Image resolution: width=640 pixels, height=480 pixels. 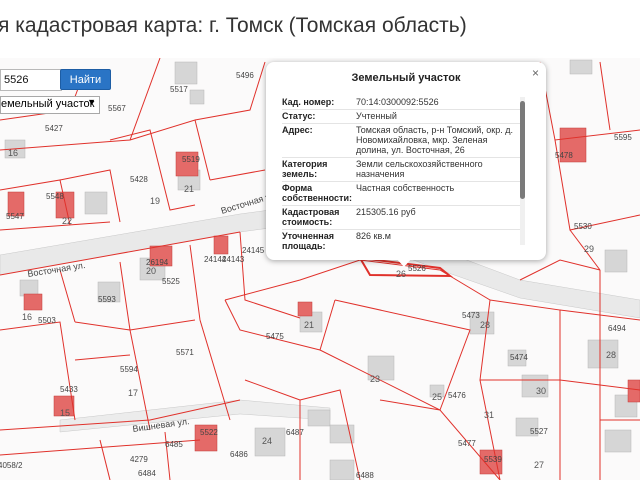 What do you see at coordinates (401, 274) in the screenshot?
I see `house-number: 26` at bounding box center [401, 274].